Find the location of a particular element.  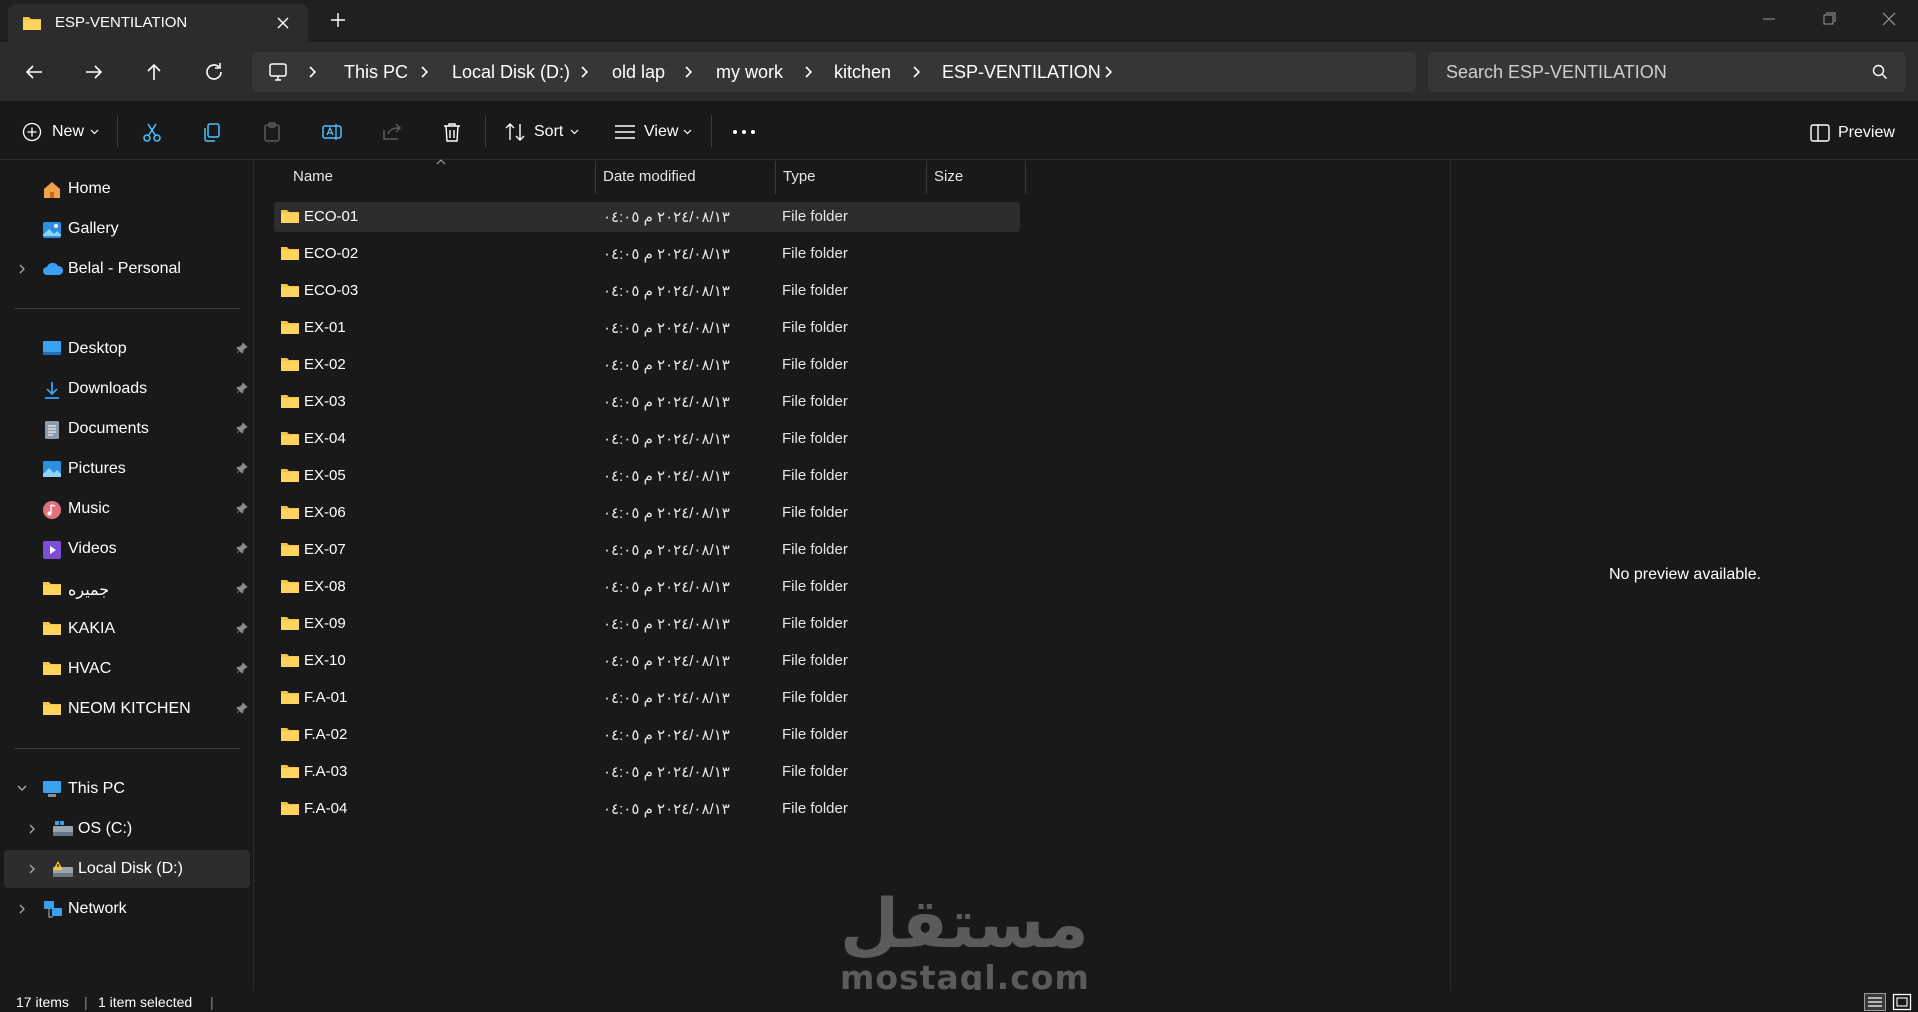

share-icon is located at coordinates (392, 132).